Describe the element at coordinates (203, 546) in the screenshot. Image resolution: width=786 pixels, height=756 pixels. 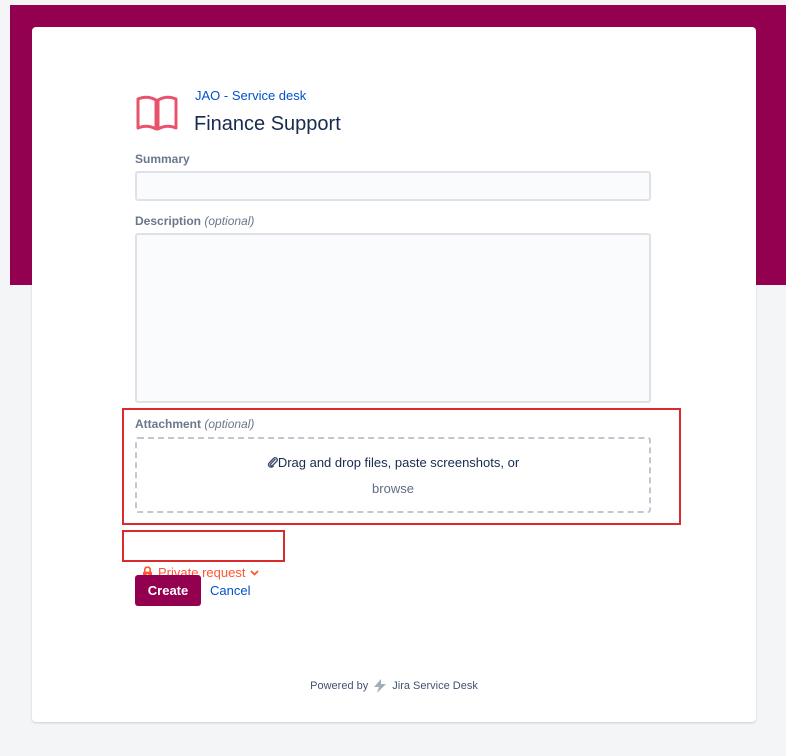
I see `private-request-highlight-box` at that location.